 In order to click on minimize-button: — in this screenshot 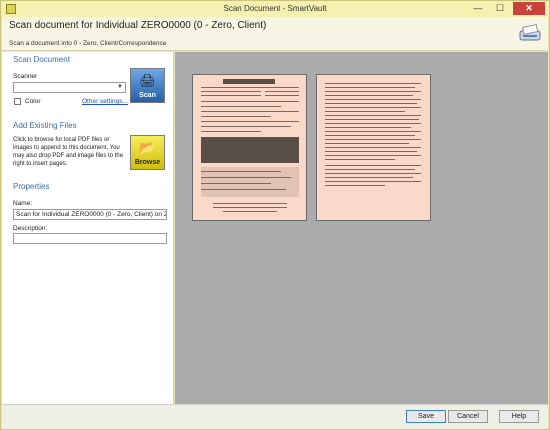, I will do `click(478, 8)`.